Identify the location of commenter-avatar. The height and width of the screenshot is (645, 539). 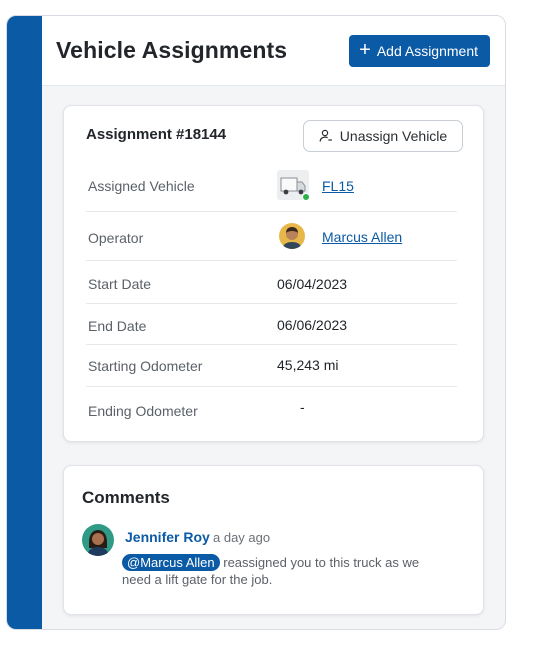
(98, 540).